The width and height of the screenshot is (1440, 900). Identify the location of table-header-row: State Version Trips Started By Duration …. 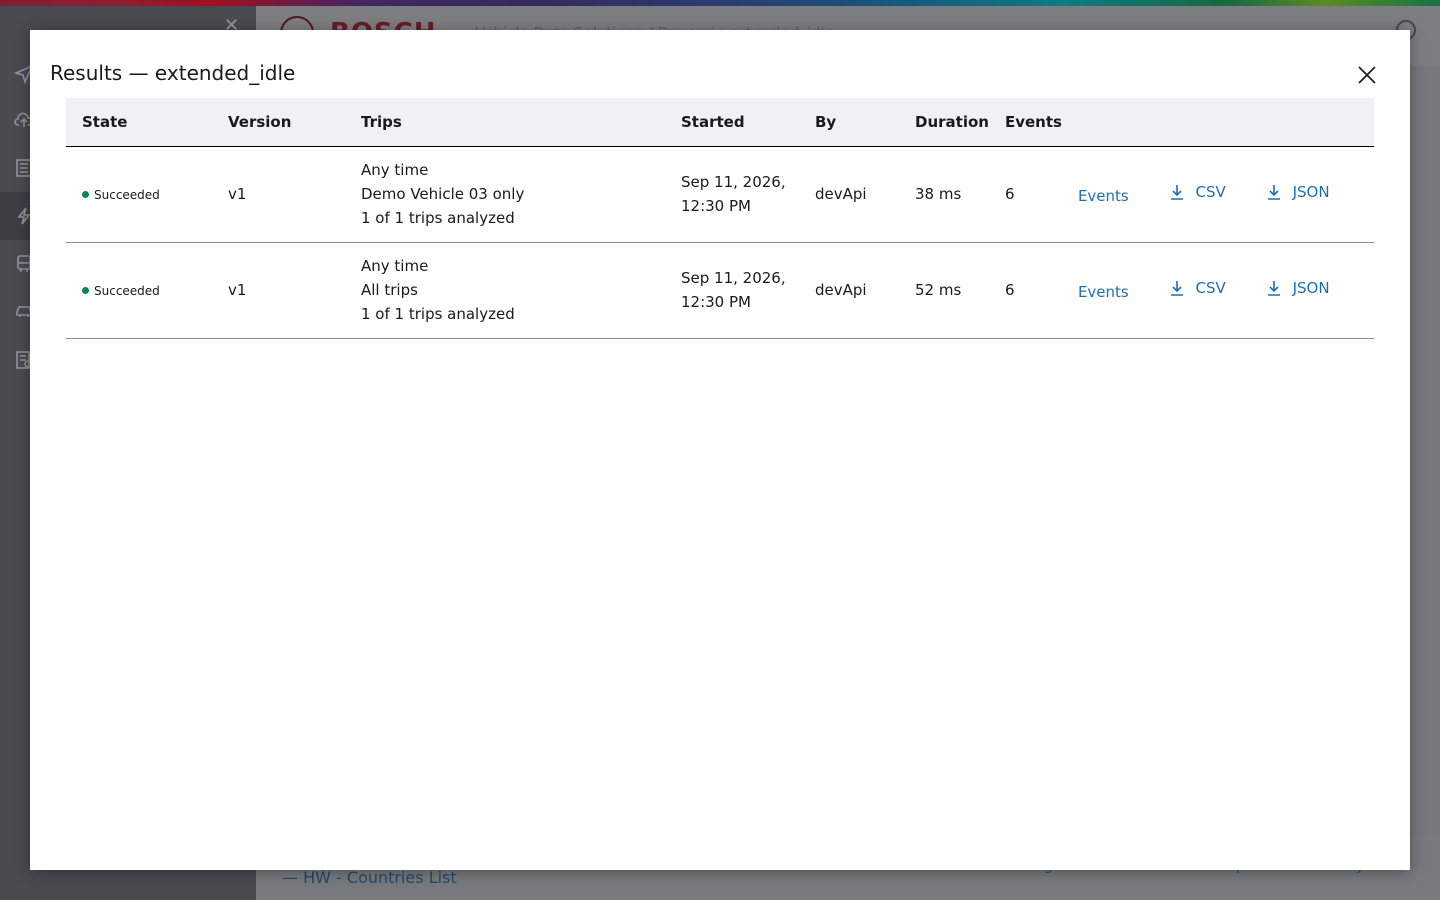
(720, 122).